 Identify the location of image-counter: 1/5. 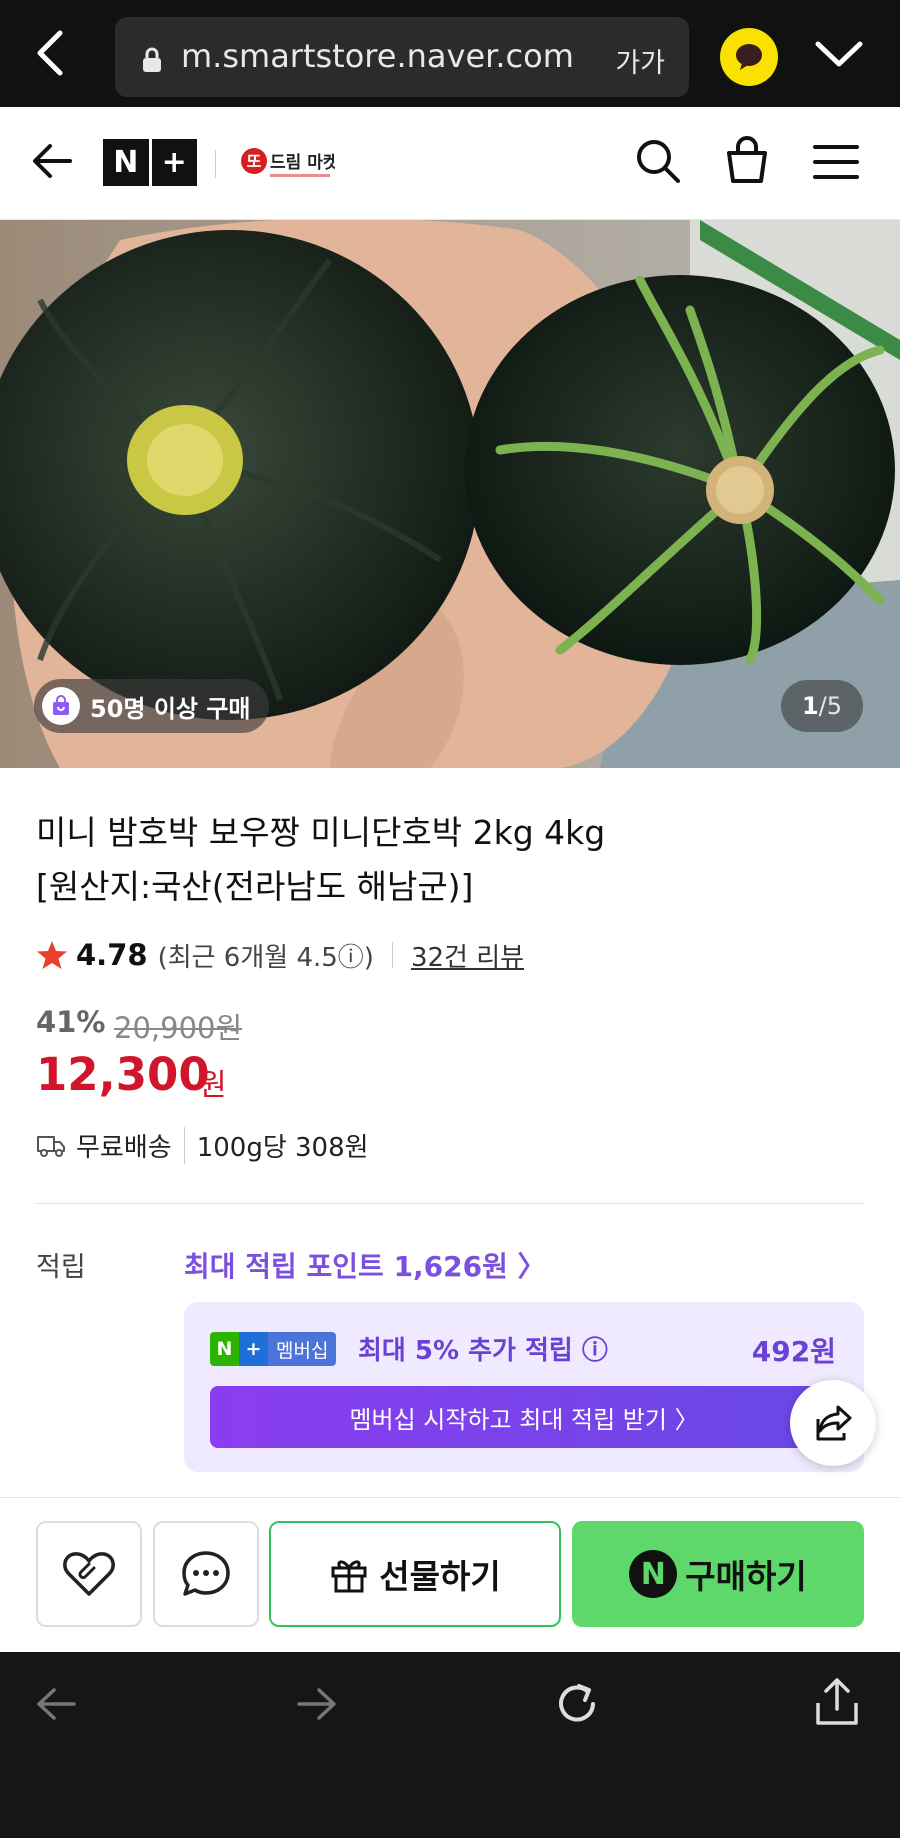
(822, 706).